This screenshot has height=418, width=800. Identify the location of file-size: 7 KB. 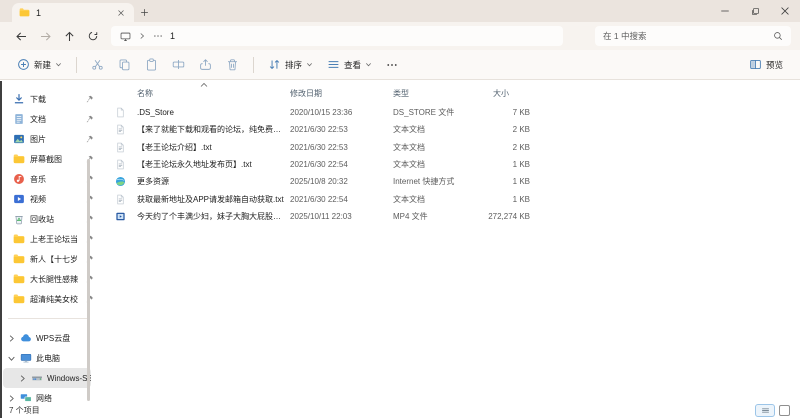
(521, 113).